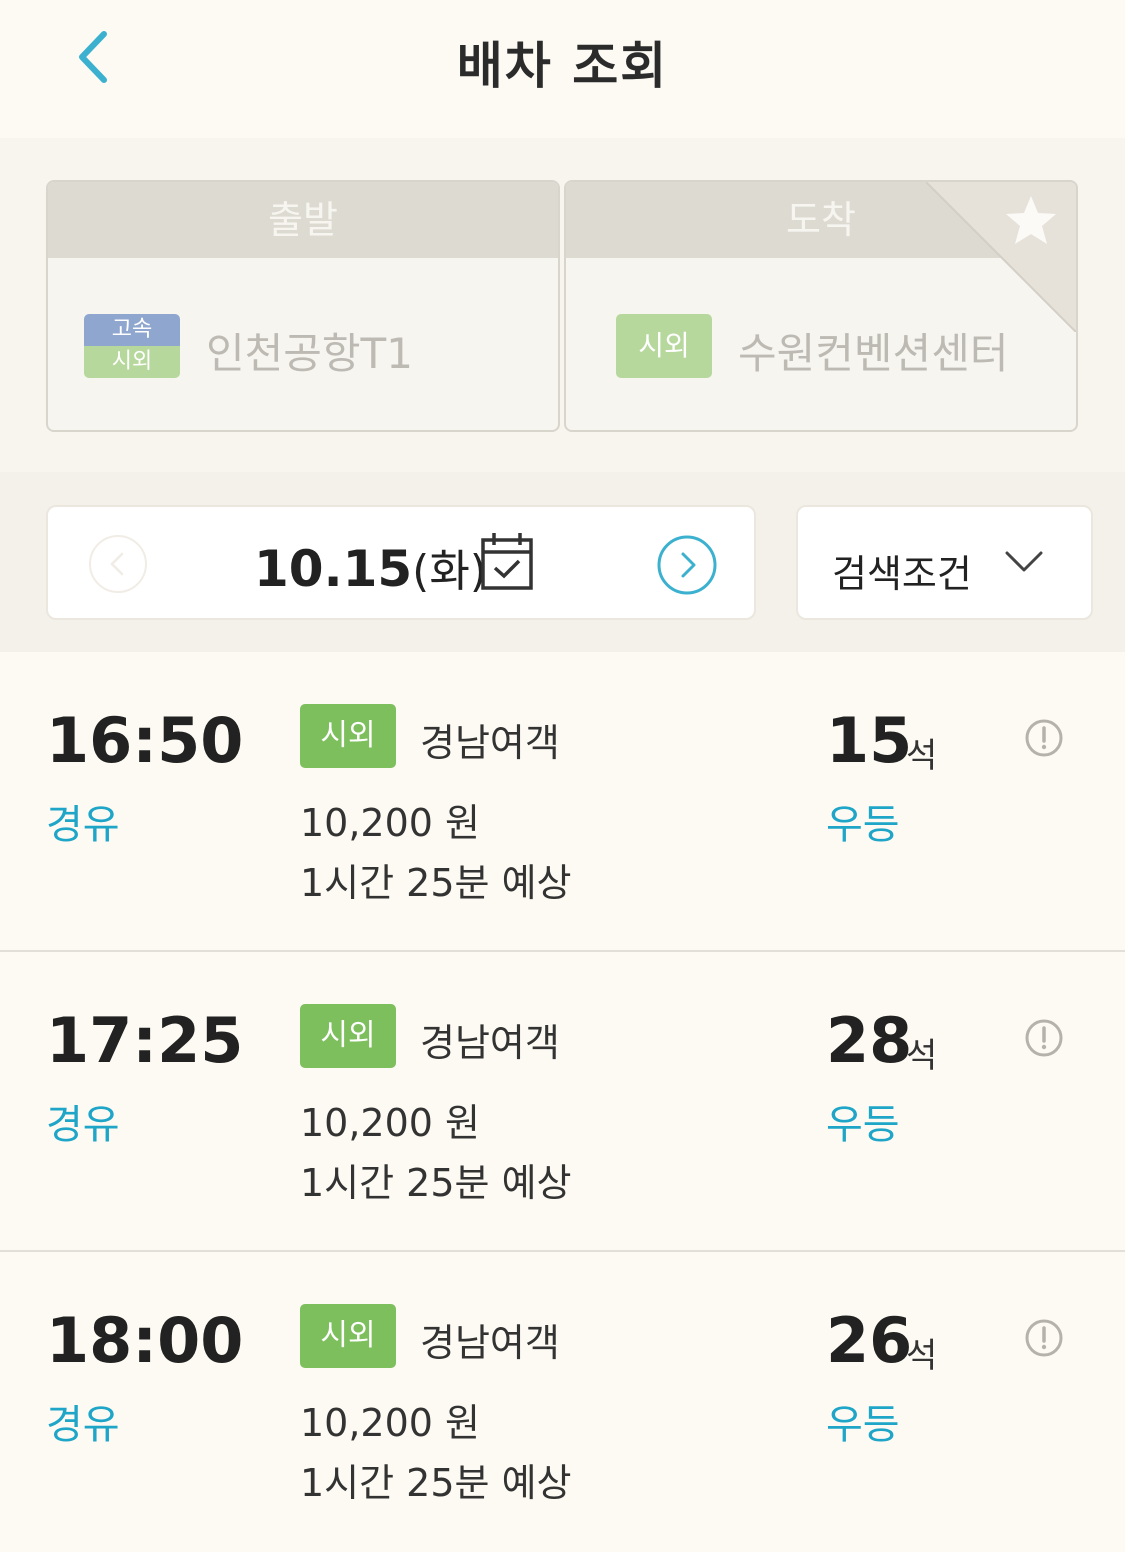  What do you see at coordinates (869, 1040) in the screenshot?
I see `remaining-seats: 28` at bounding box center [869, 1040].